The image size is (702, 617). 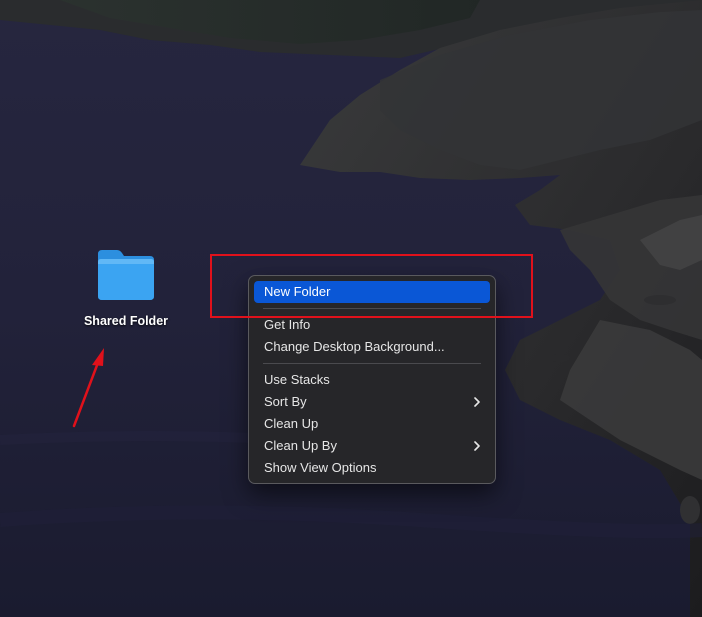 What do you see at coordinates (320, 467) in the screenshot?
I see `menu-item-label: Show View Options` at bounding box center [320, 467].